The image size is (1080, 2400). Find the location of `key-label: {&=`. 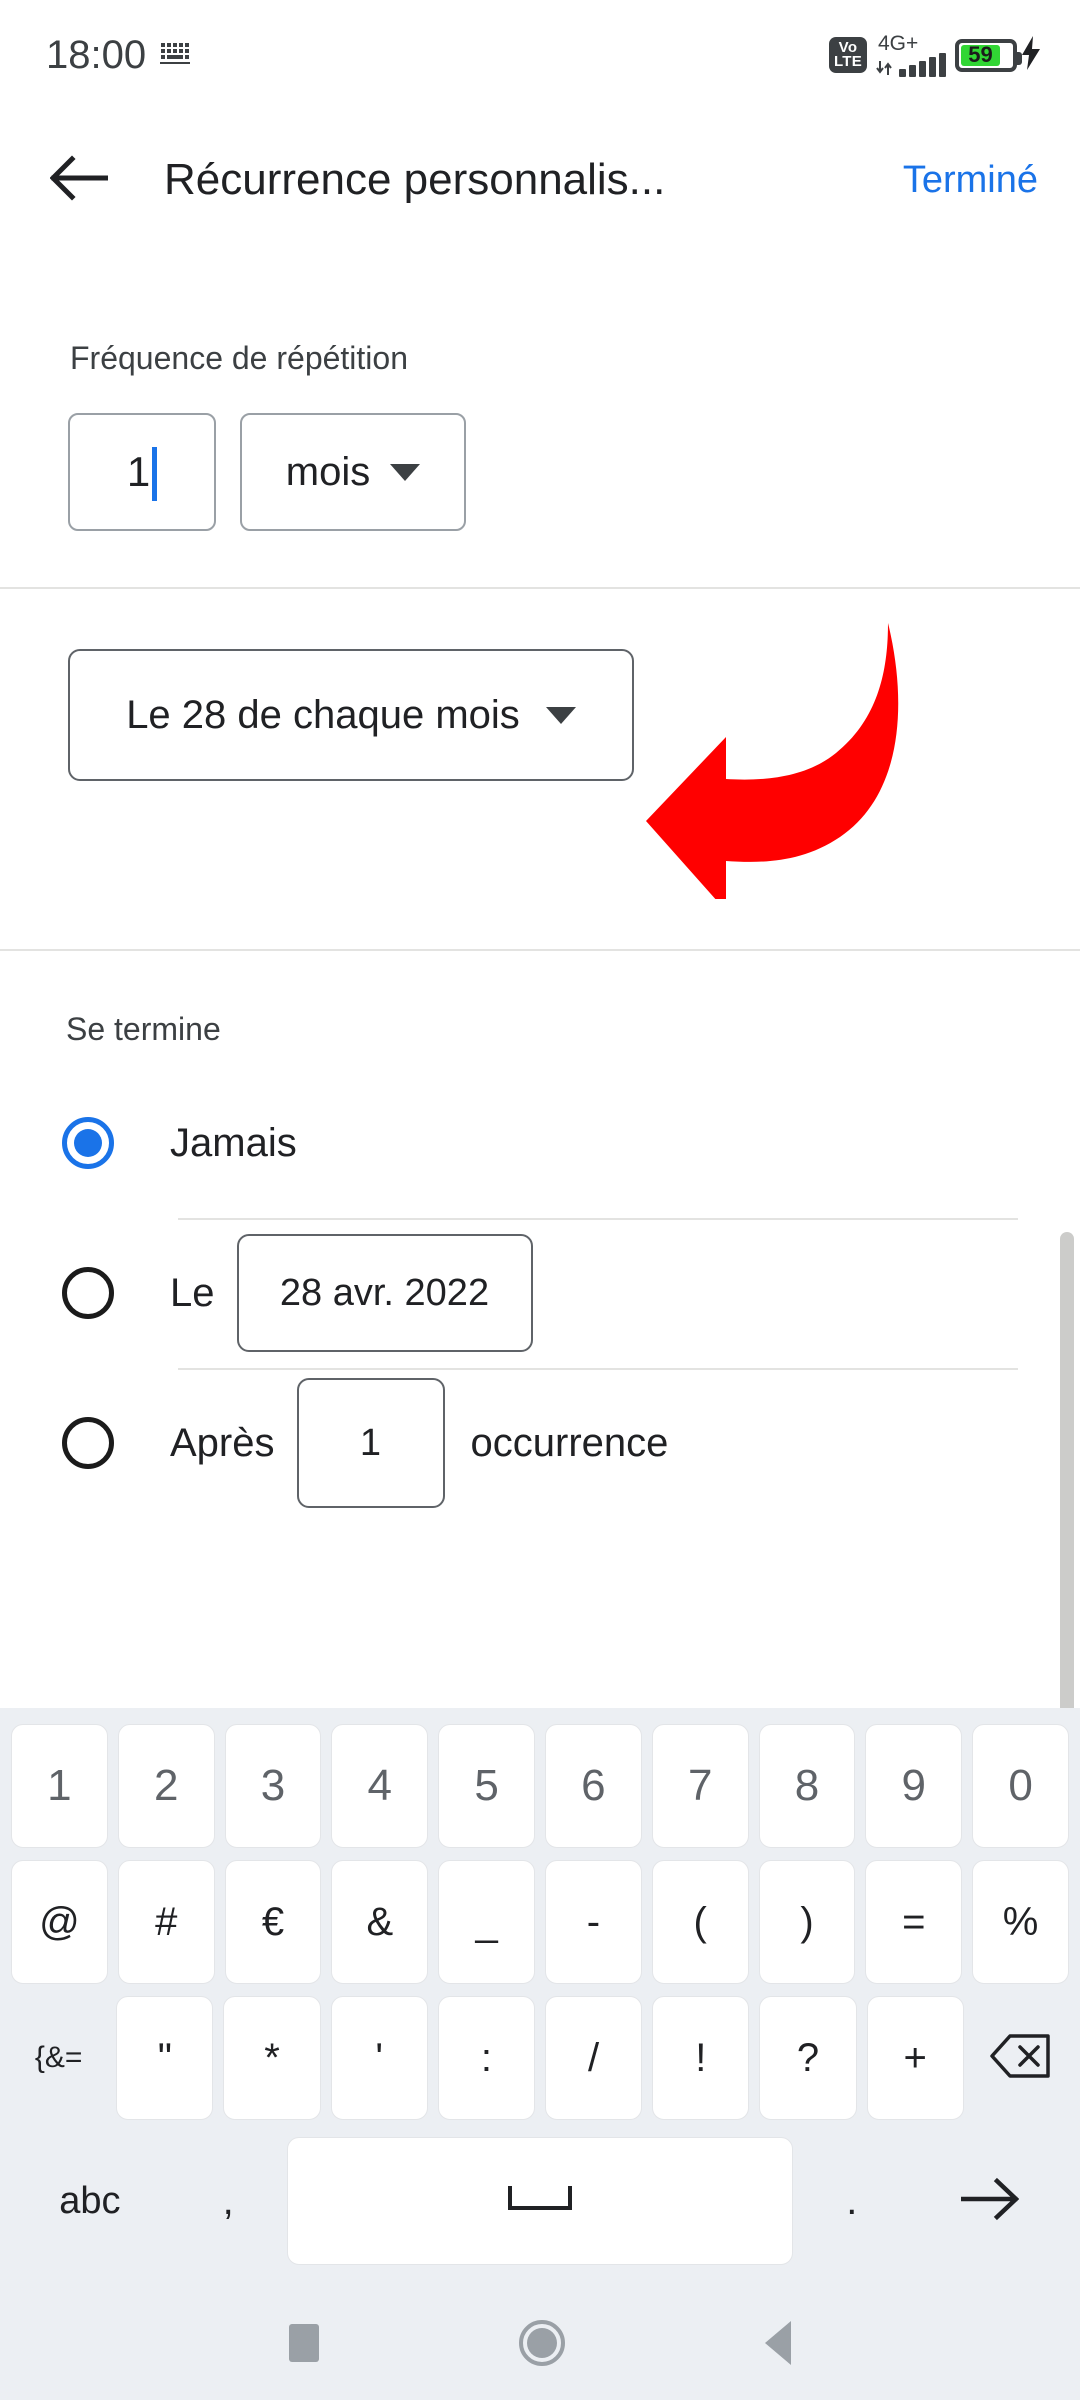

key-label: {&= is located at coordinates (58, 2057).